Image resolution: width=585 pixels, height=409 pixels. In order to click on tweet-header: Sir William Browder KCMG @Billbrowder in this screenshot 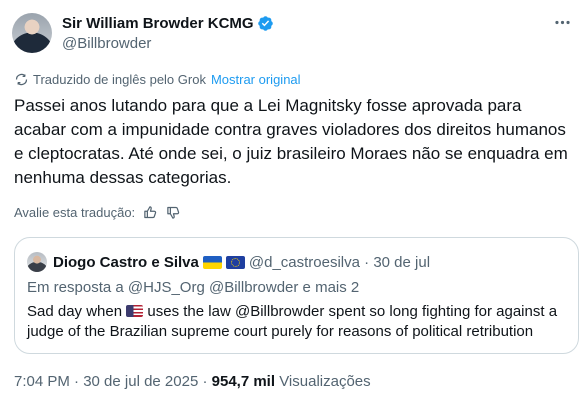, I will do `click(292, 33)`.